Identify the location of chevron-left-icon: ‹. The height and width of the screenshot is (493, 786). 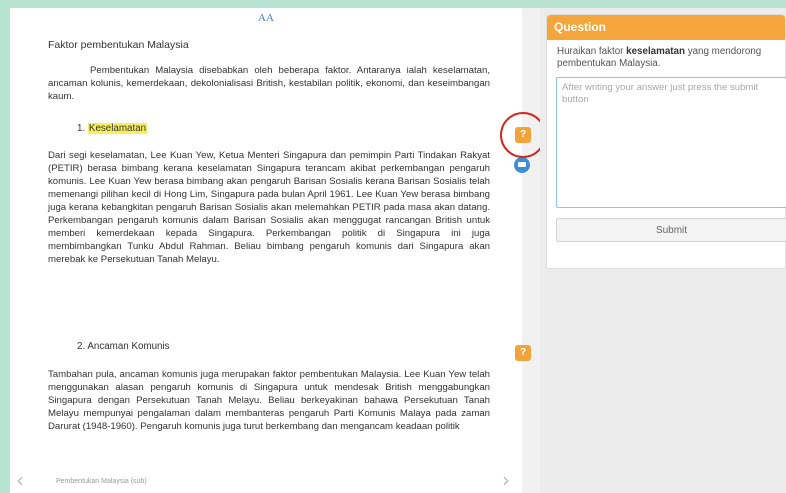
(20, 480).